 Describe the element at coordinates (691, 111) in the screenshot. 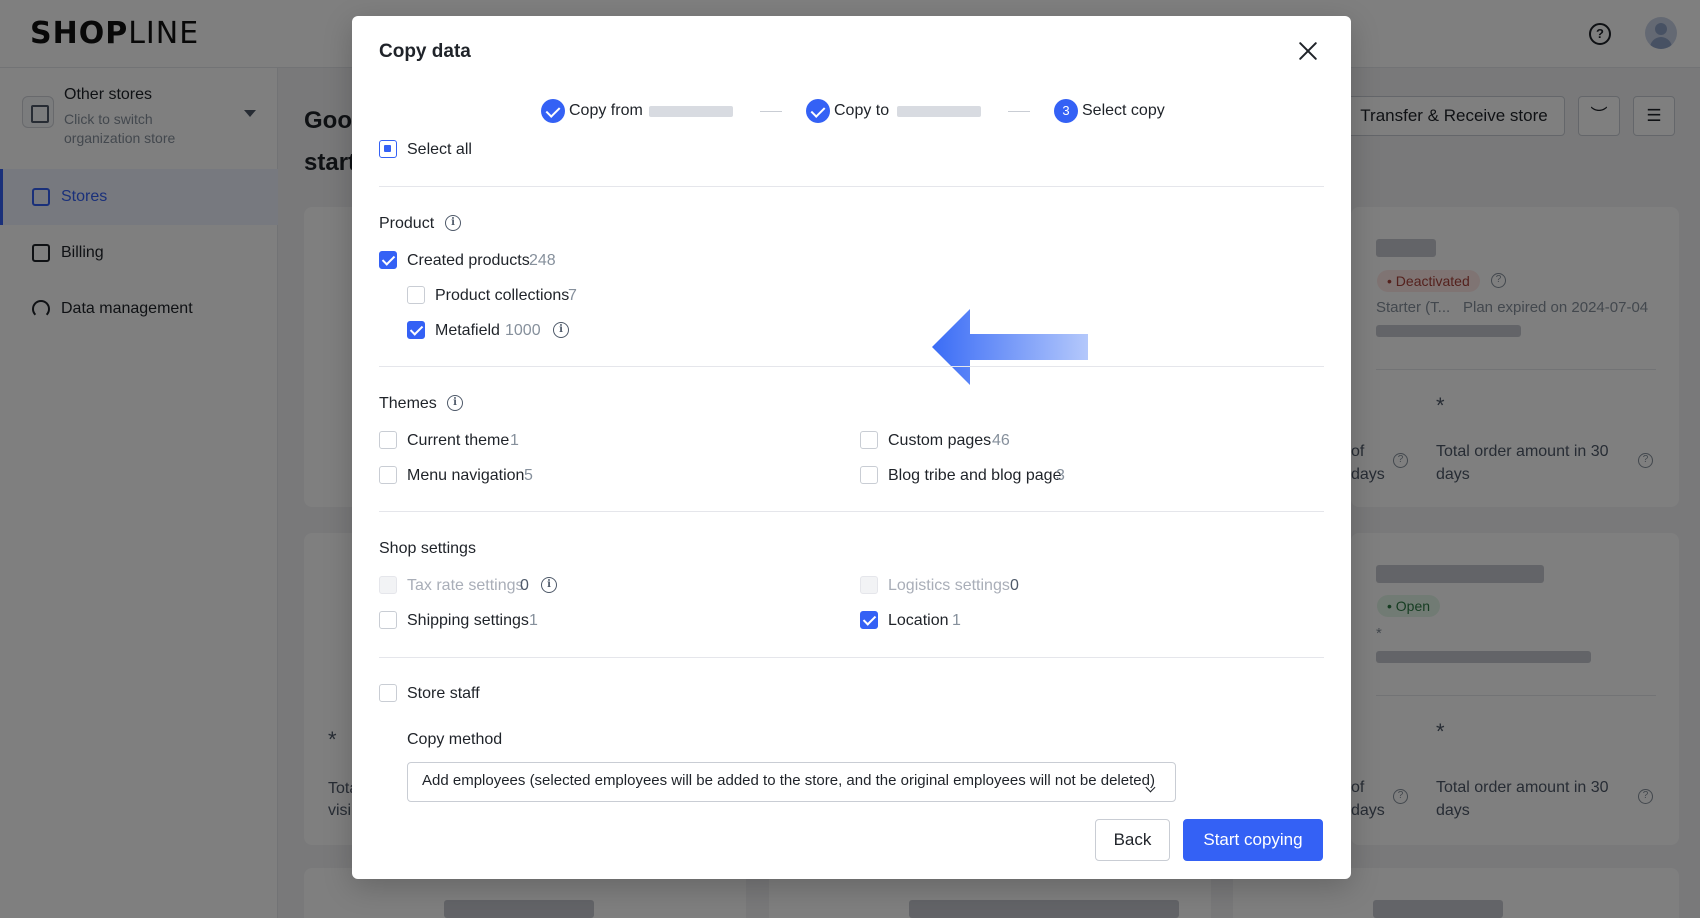

I see `source-store-blurred` at that location.